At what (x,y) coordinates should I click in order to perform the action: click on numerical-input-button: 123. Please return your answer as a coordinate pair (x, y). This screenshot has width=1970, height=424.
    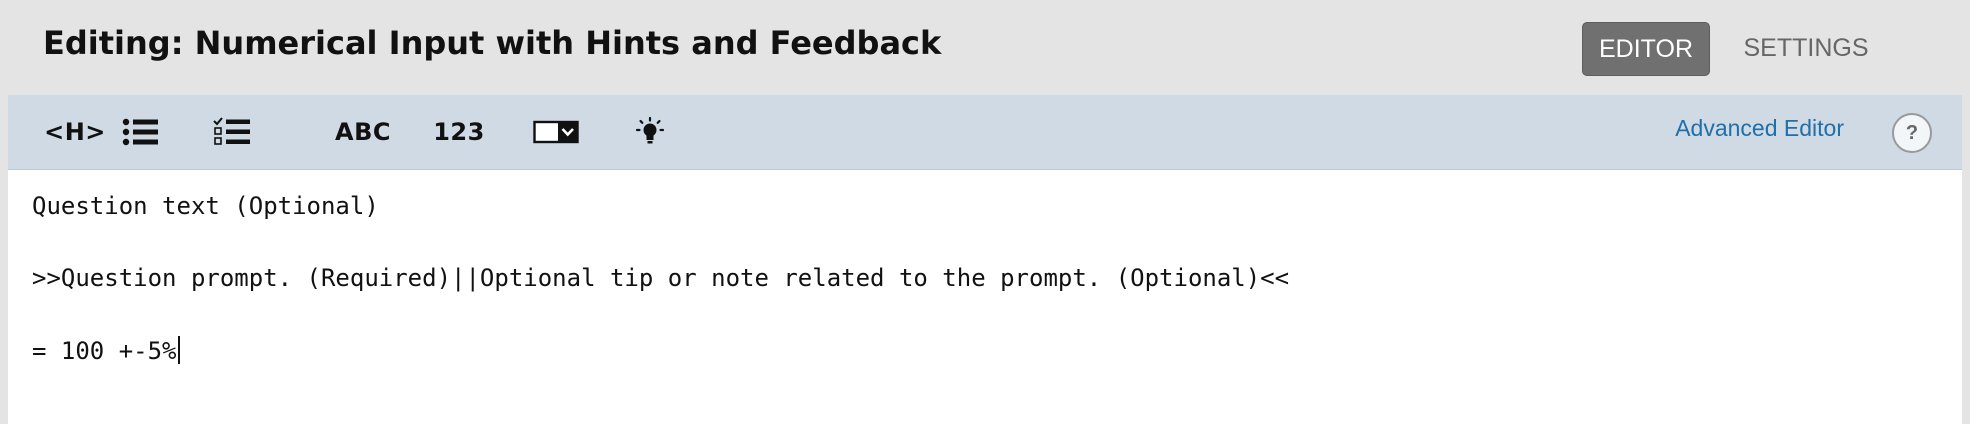
    Looking at the image, I should click on (459, 132).